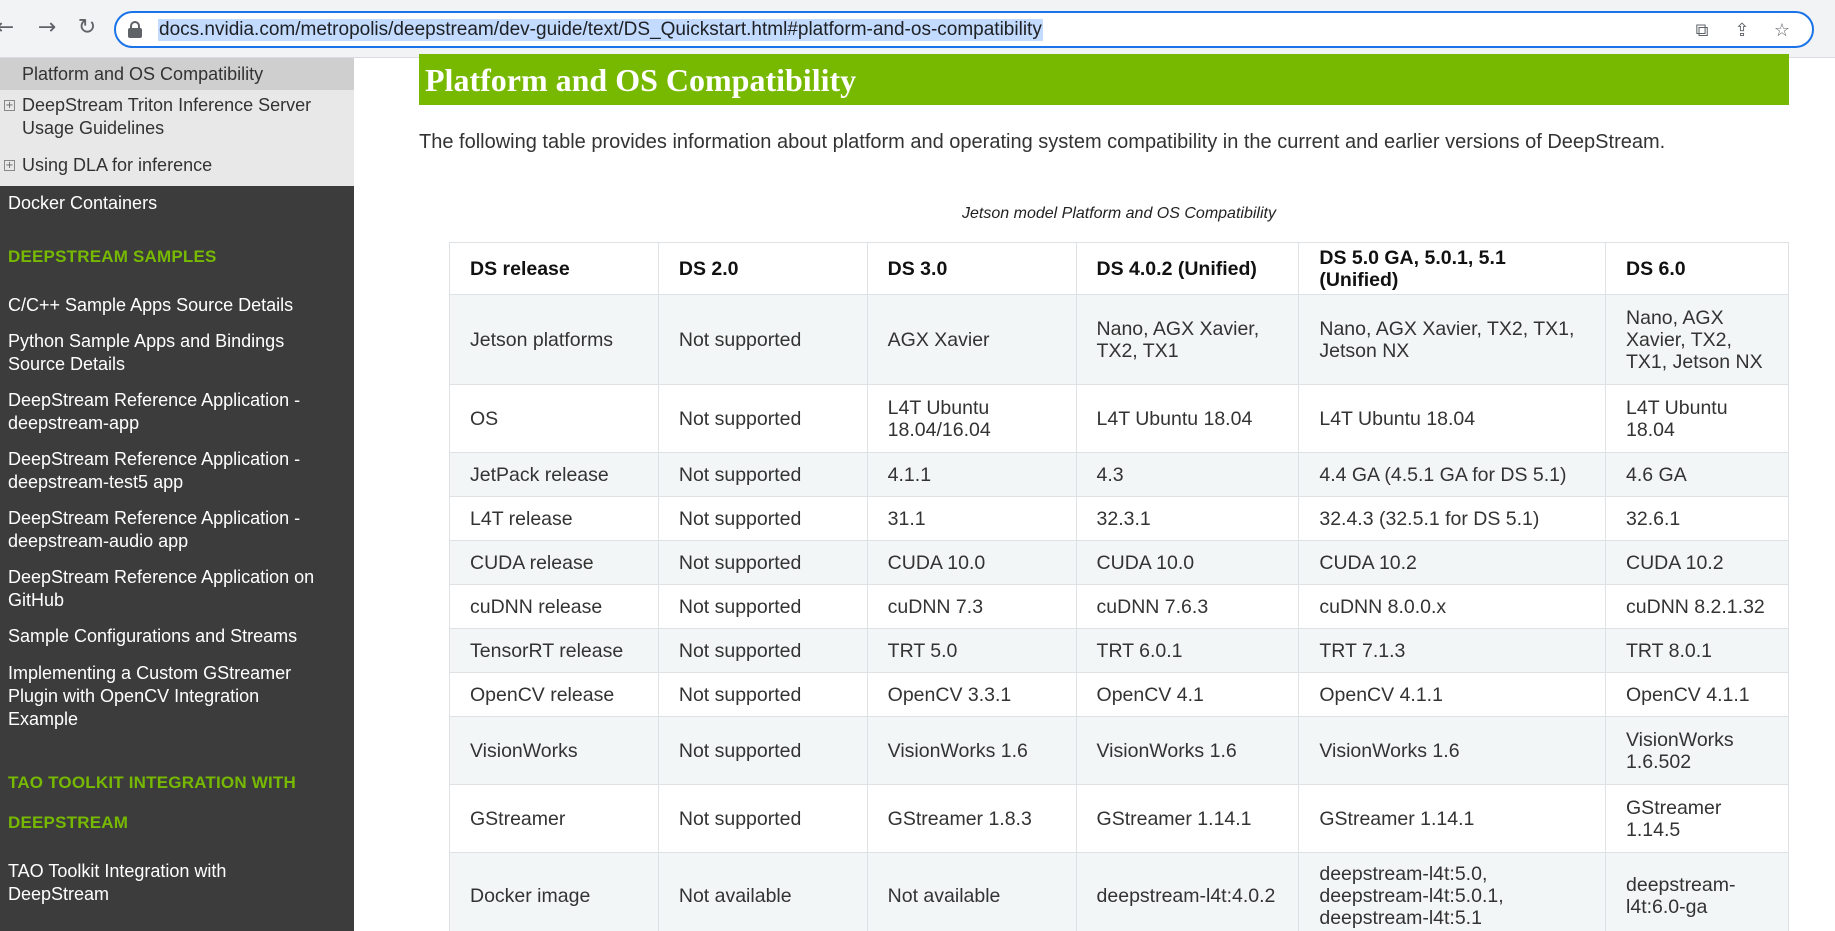  What do you see at coordinates (554, 694) in the screenshot?
I see `row-header-cell: OpenCV release` at bounding box center [554, 694].